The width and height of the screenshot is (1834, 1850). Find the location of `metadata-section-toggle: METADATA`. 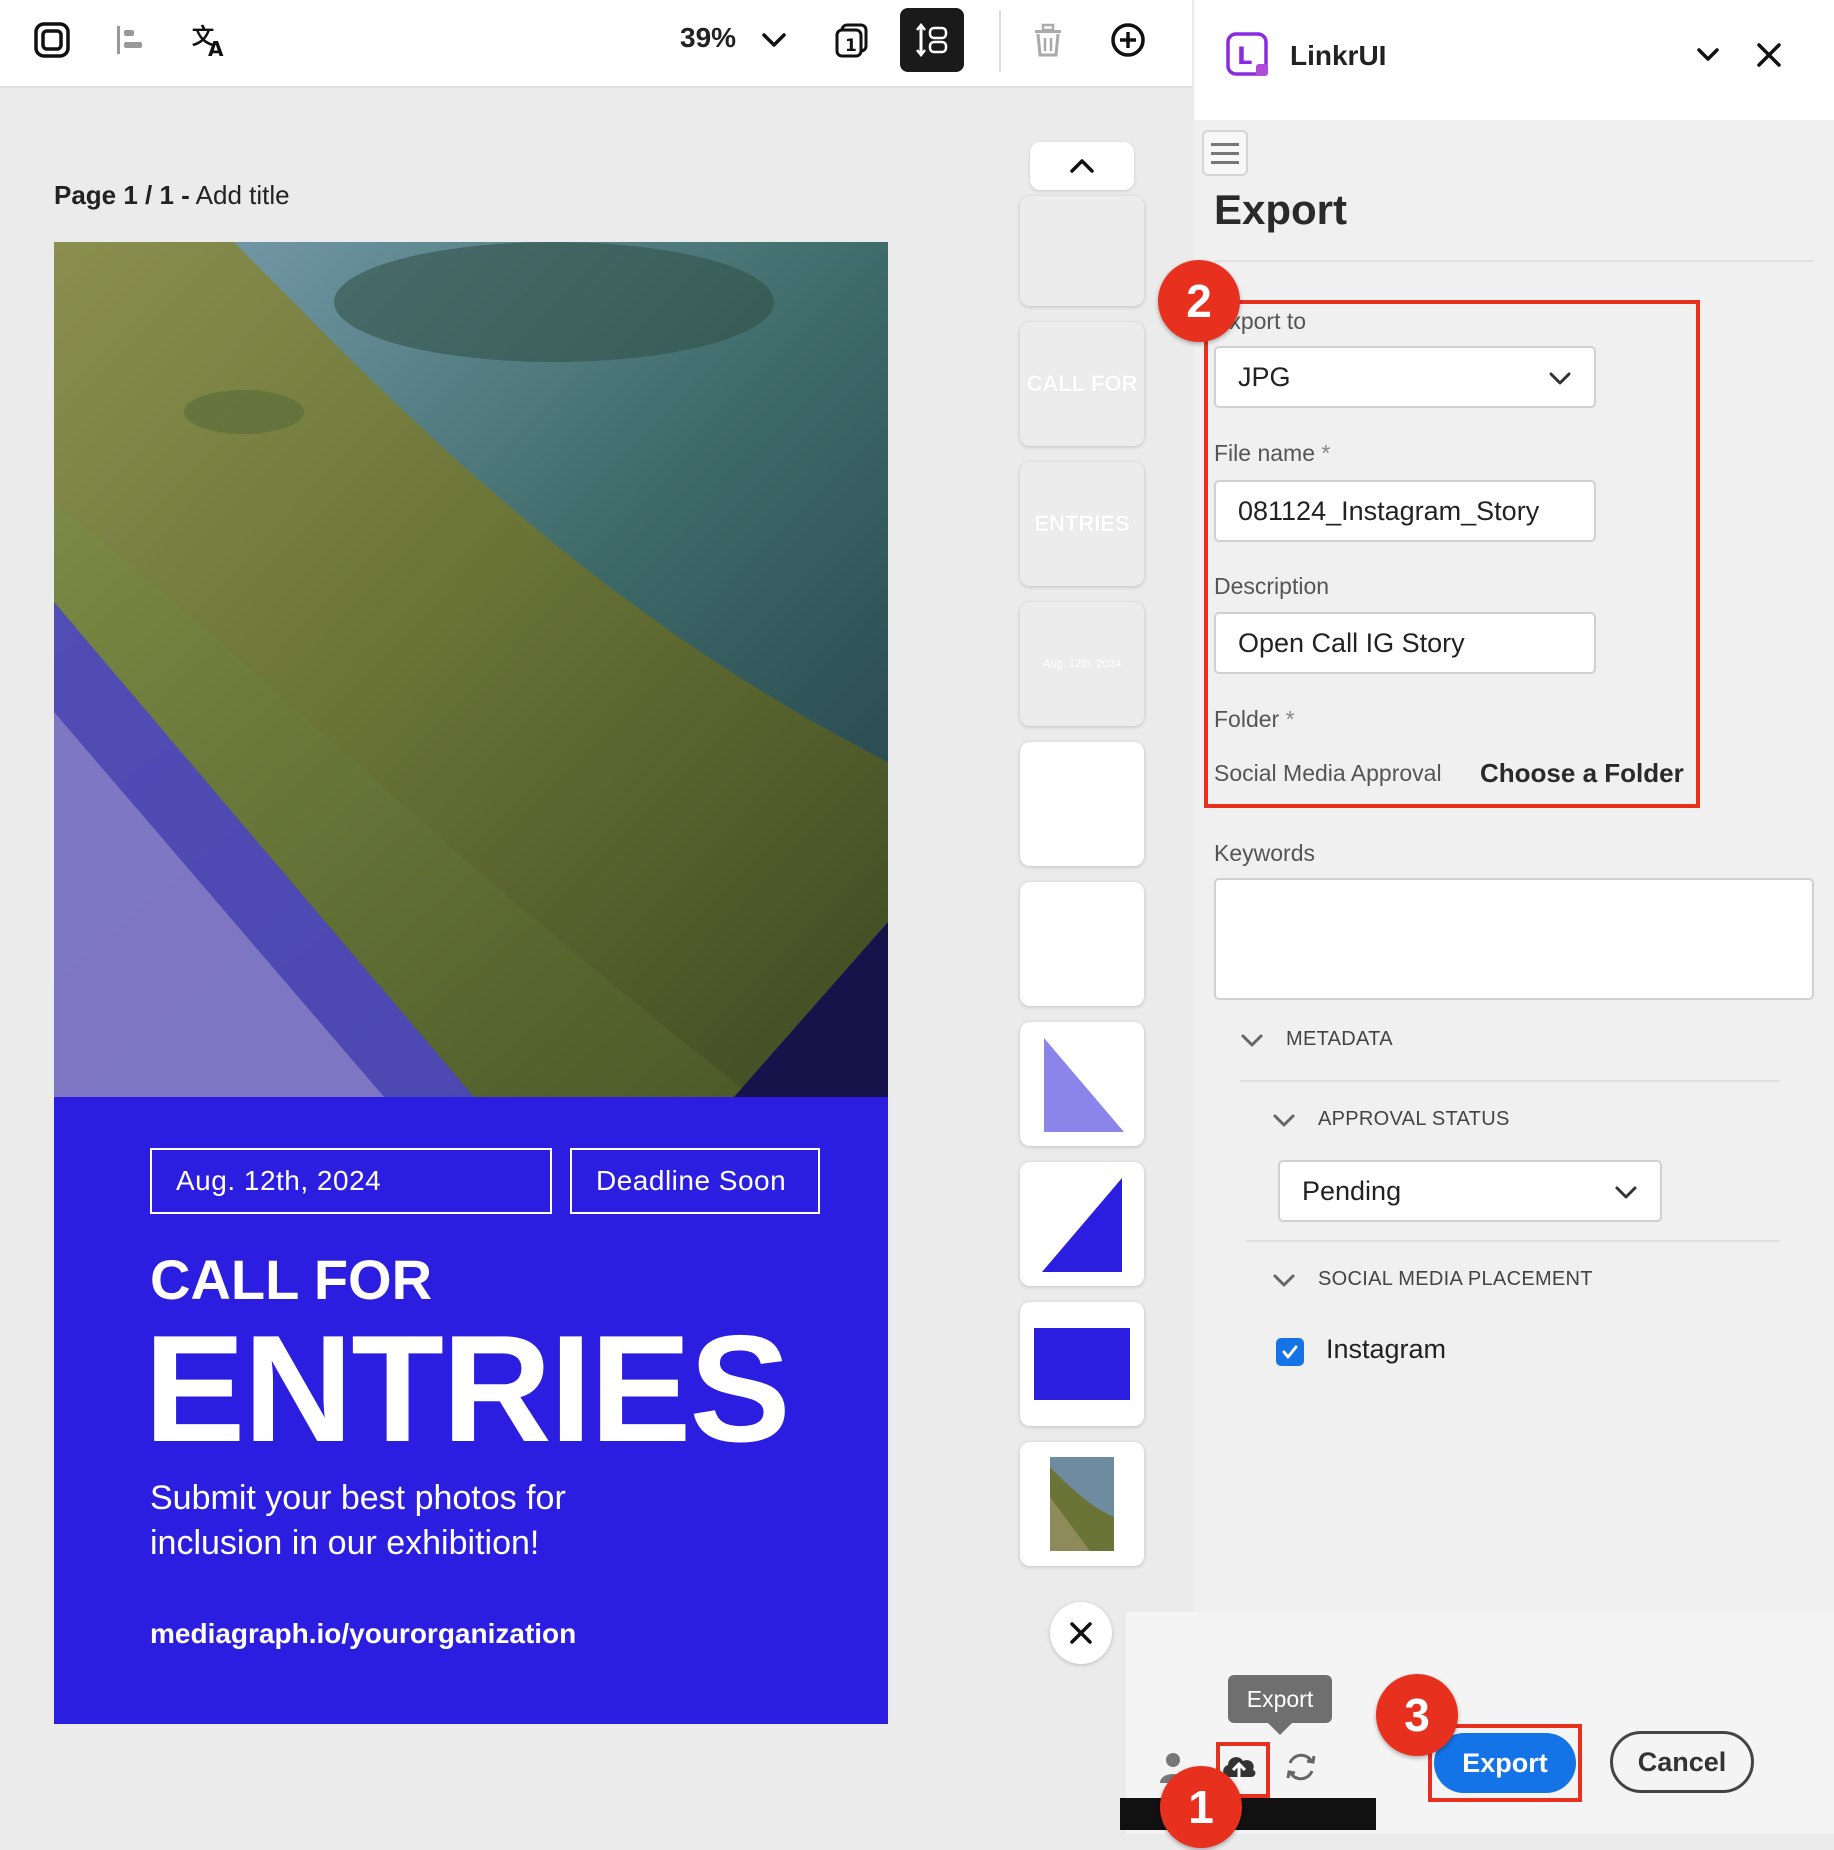

metadata-section-toggle: METADATA is located at coordinates (1316, 1039).